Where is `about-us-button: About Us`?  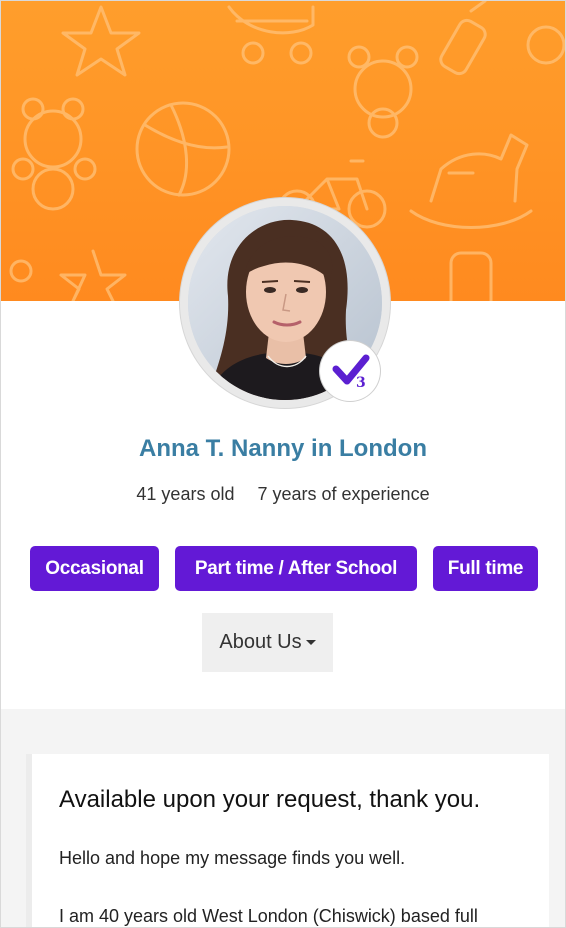
about-us-button: About Us is located at coordinates (267, 642).